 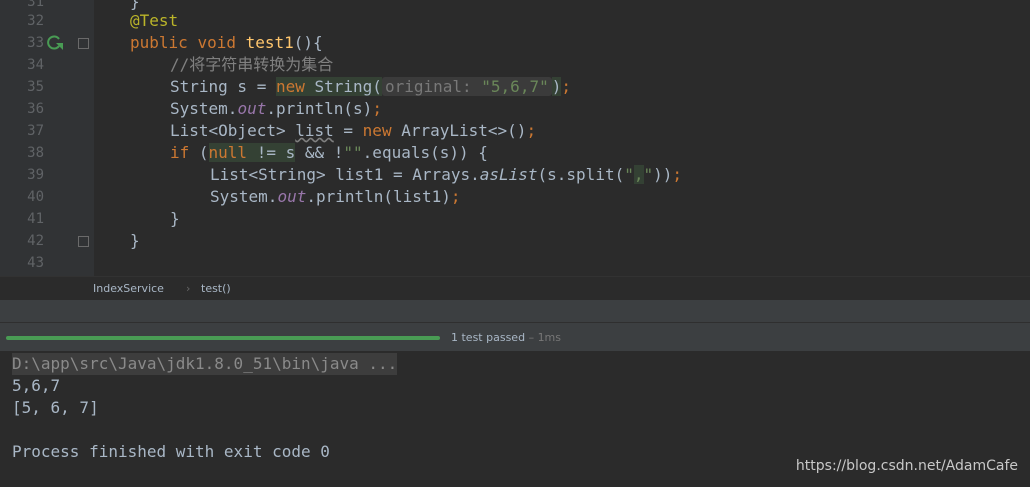 I want to click on line-number: 33, so click(x=35, y=43).